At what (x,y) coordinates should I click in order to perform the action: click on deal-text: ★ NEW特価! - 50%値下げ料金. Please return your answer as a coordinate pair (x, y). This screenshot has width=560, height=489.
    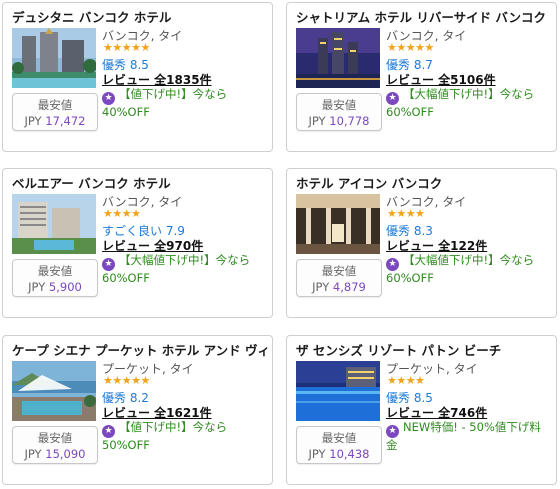
    Looking at the image, I should click on (468, 436).